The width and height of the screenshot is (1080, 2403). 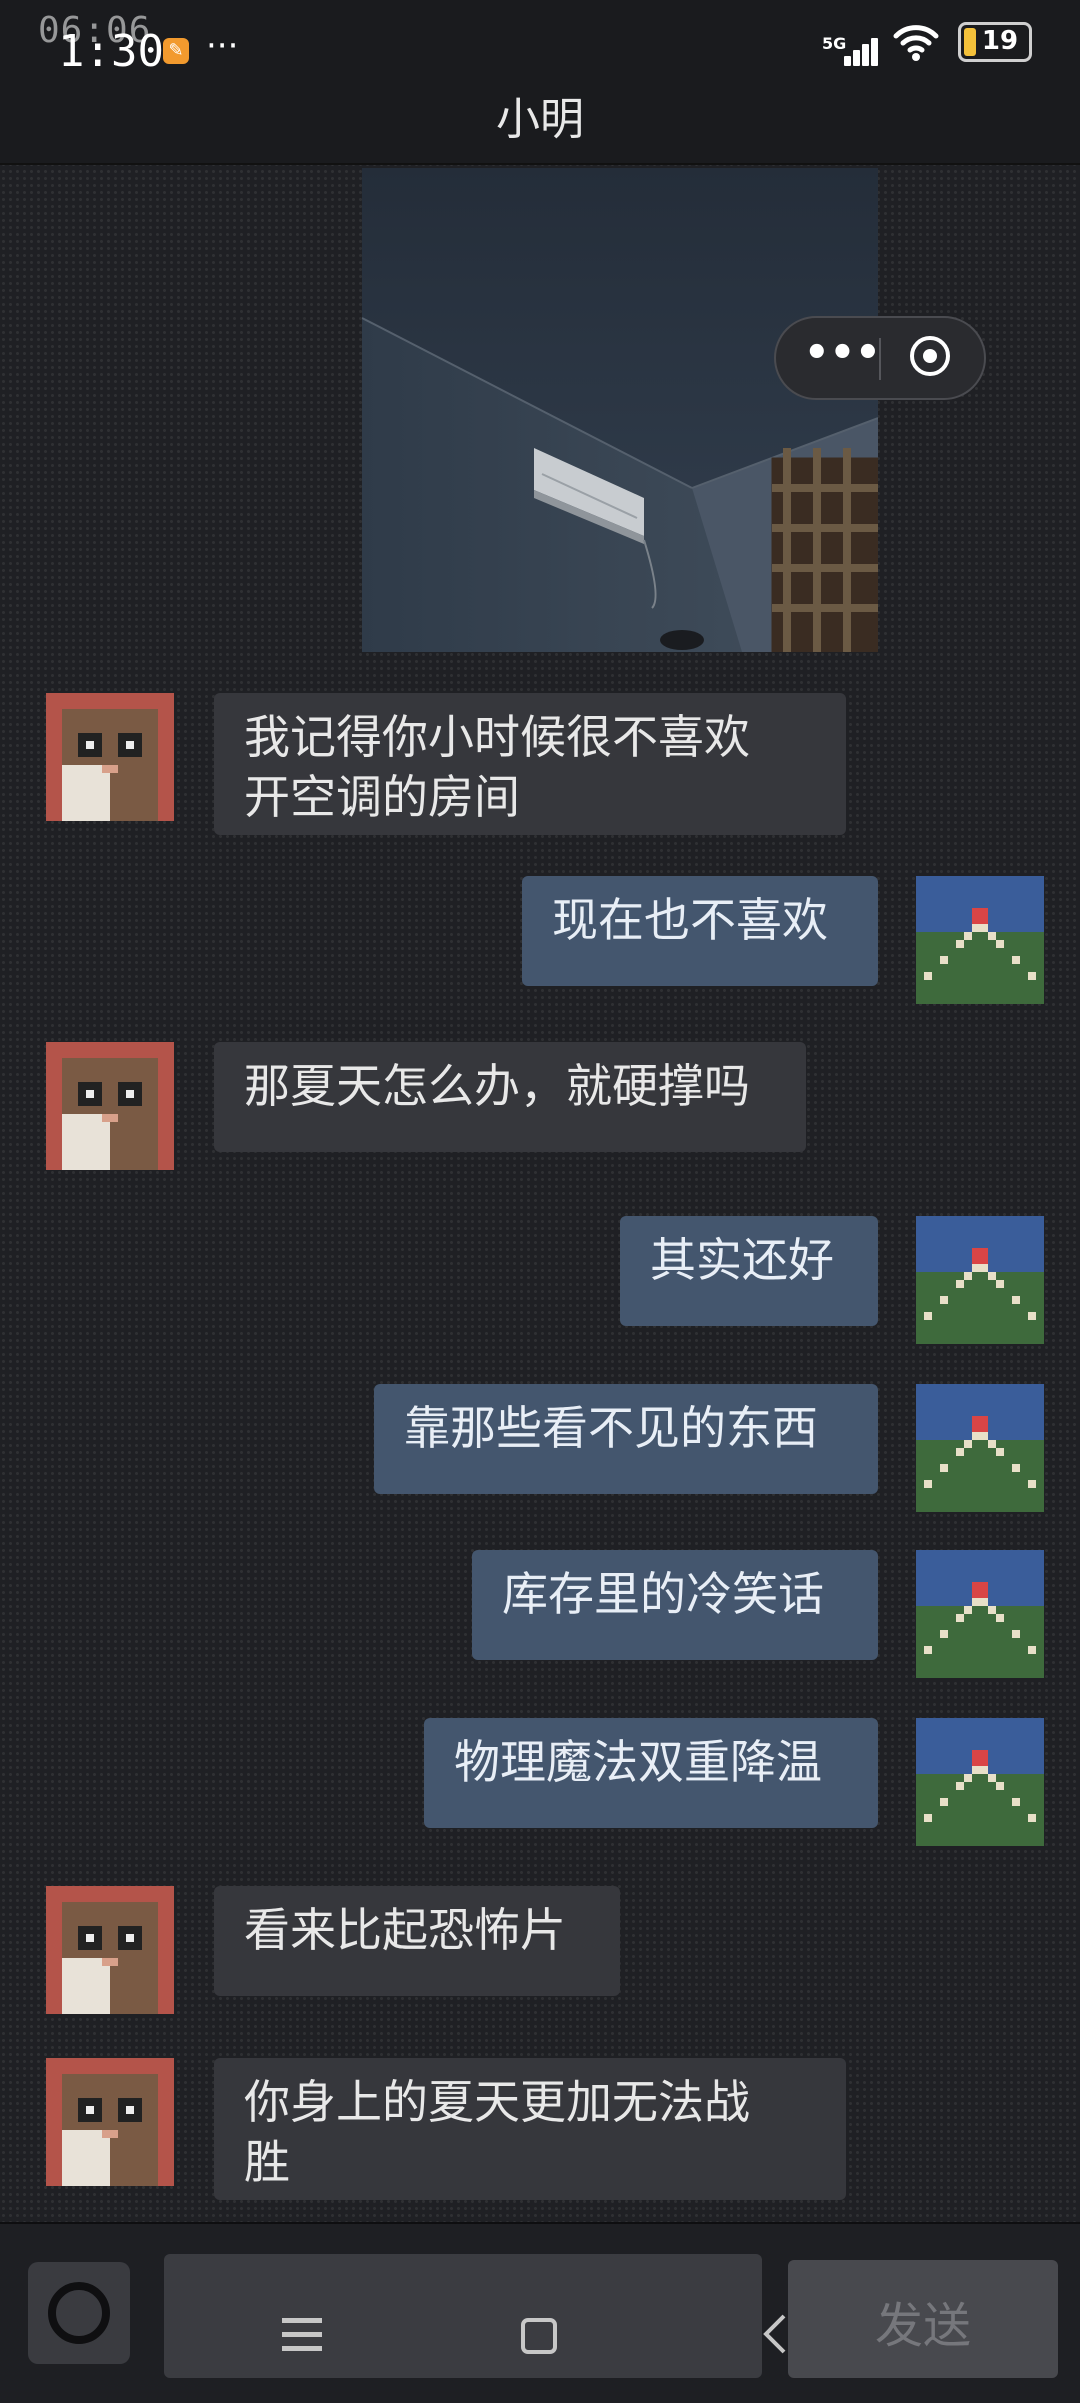 I want to click on message-bubble: 我记得你小时候很不喜欢 开空调的房间, so click(x=530, y=764).